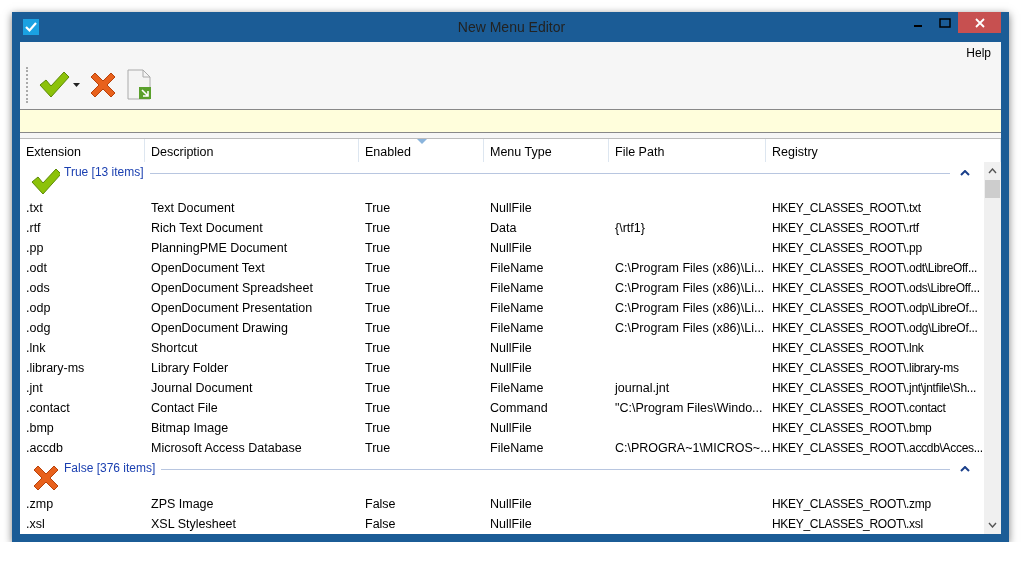 The width and height of the screenshot is (1029, 561). Describe the element at coordinates (193, 524) in the screenshot. I see `table-cell: XSL Stylesheet` at that location.